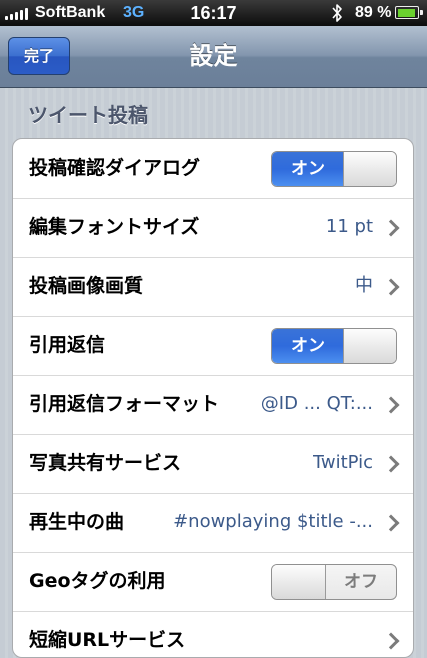 The image size is (427, 658). I want to click on settings-row: Geoタグの利用 オフ, so click(213, 582).